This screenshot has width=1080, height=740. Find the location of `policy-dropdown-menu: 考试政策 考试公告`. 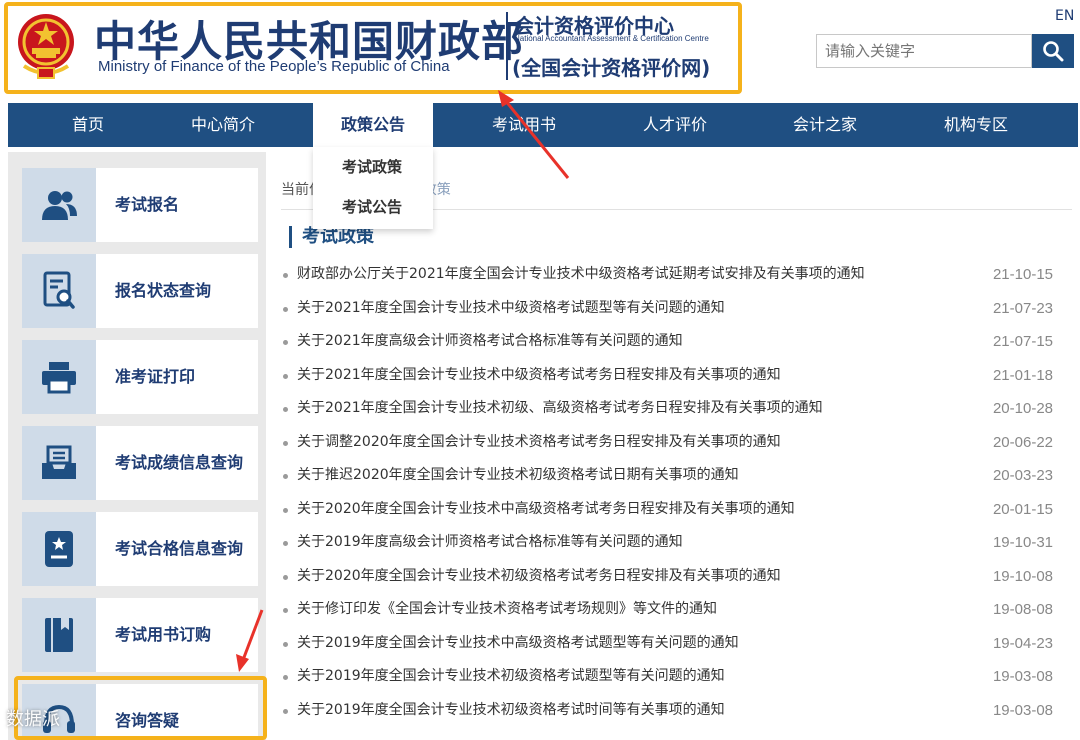

policy-dropdown-menu: 考试政策 考试公告 is located at coordinates (373, 188).